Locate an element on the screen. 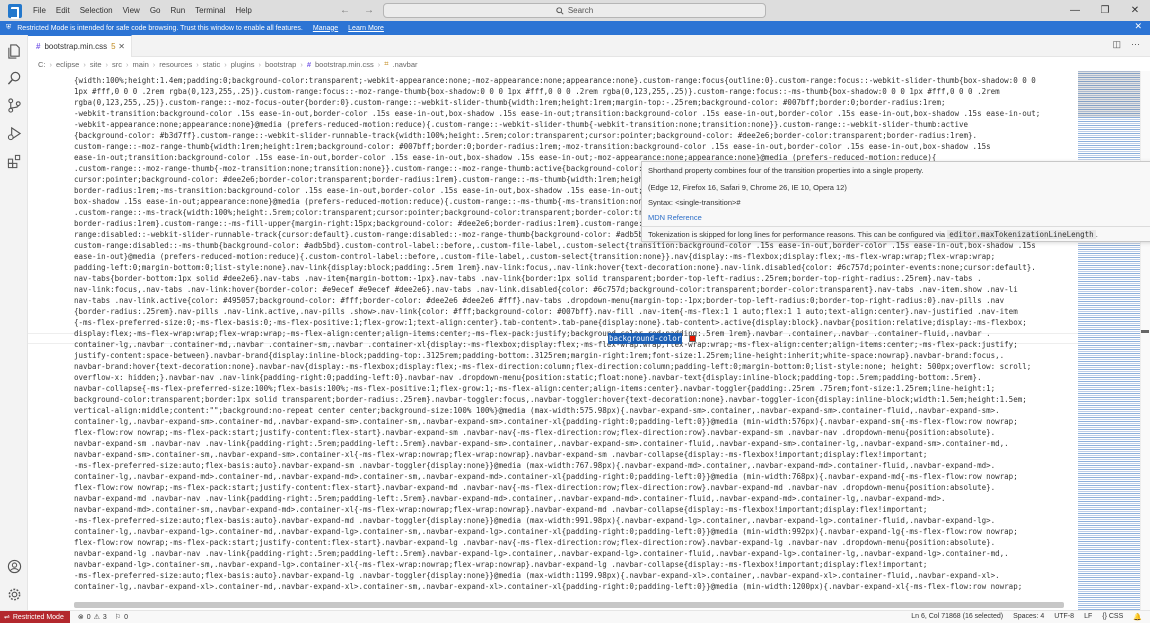 This screenshot has width=1150, height=623. breadcrumb-item: eclipse is located at coordinates (67, 64).